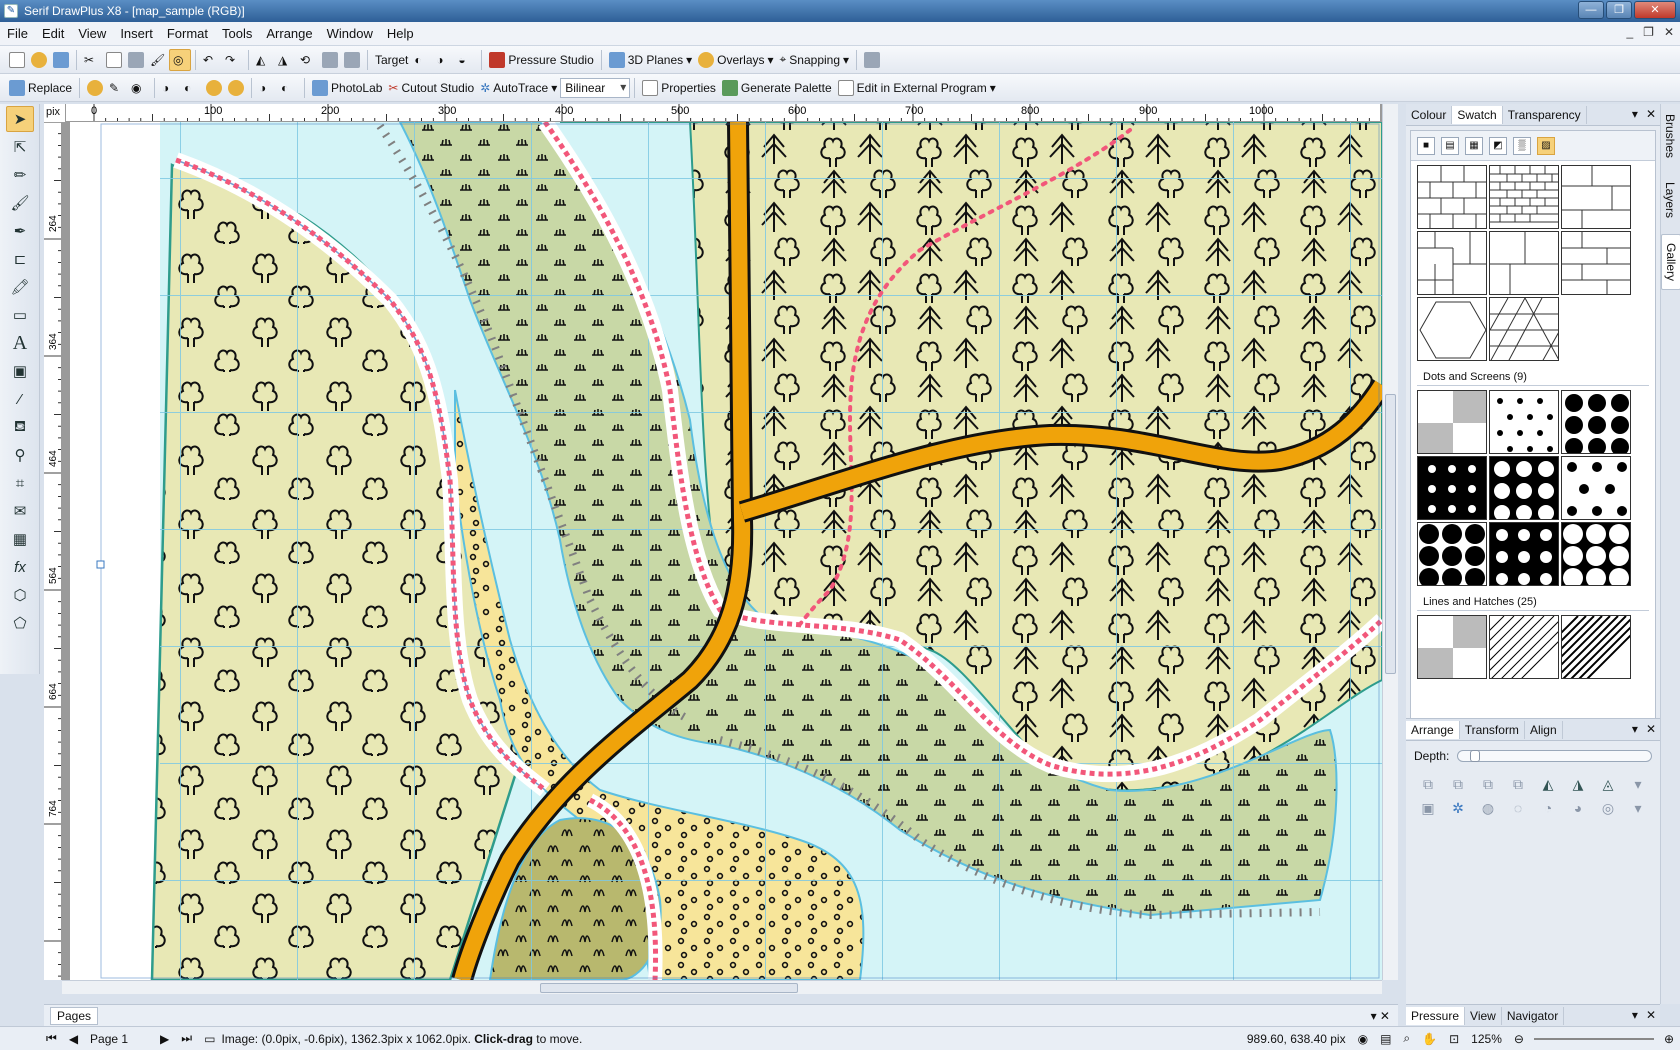 Image resolution: width=1680 pixels, height=1050 pixels. I want to click on swatch-triangles, so click(1524, 329).